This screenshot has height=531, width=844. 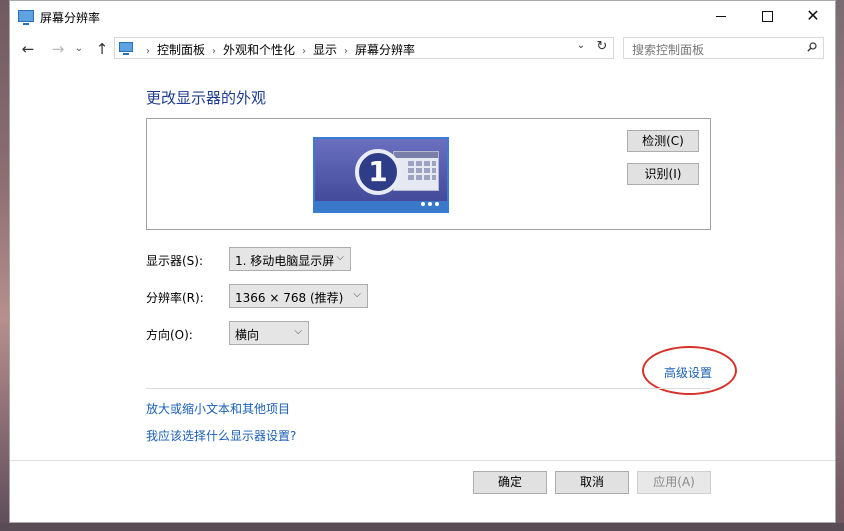 What do you see at coordinates (206, 98) in the screenshot?
I see `page-title: 更改显示器的外观` at bounding box center [206, 98].